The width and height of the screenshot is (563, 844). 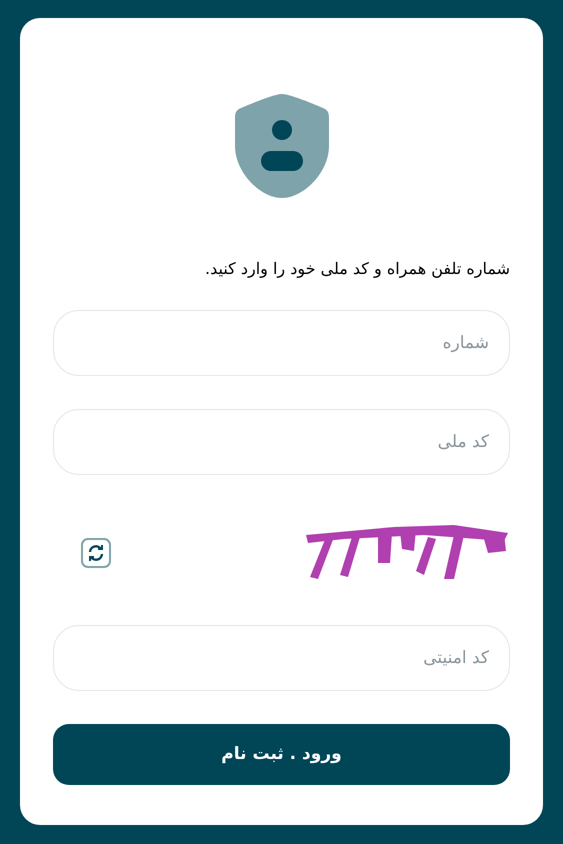 What do you see at coordinates (357, 269) in the screenshot?
I see `instruction-text: شماره تلفن همراه و کد ملی خود را وارد کنید.` at bounding box center [357, 269].